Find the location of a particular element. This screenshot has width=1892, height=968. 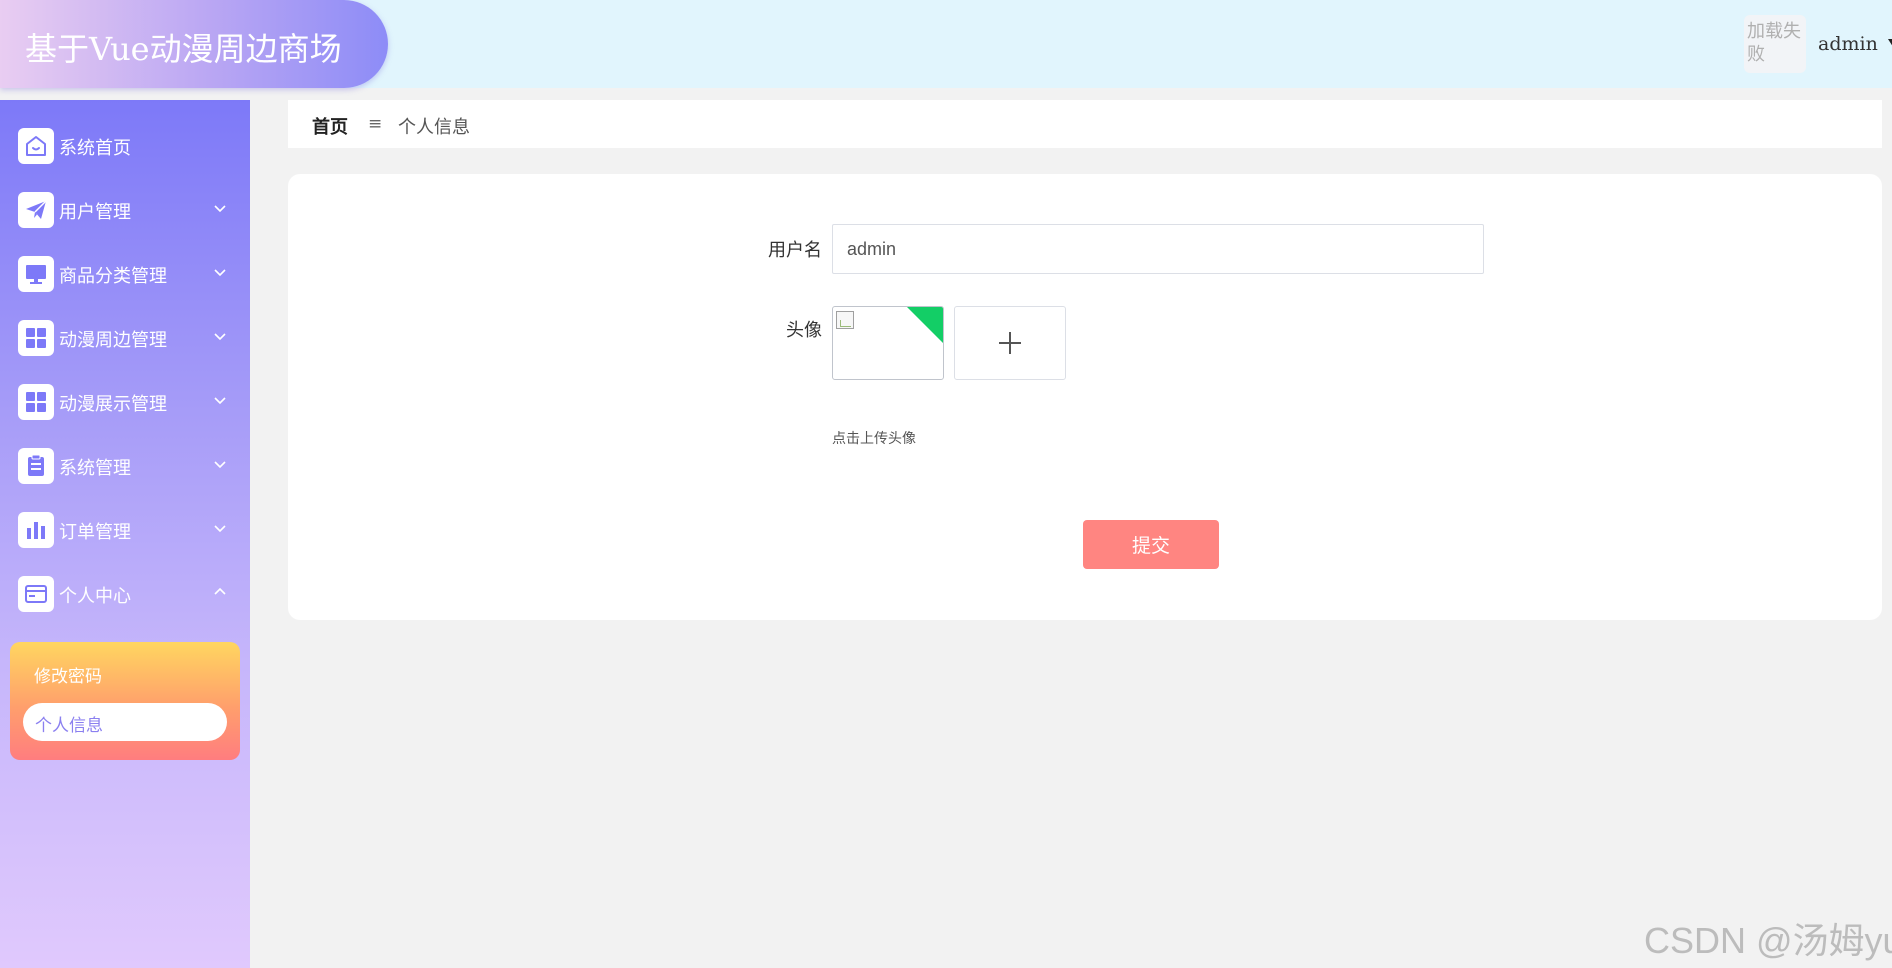

brand-banner: 基于Vue动漫周边商场 is located at coordinates (194, 44).